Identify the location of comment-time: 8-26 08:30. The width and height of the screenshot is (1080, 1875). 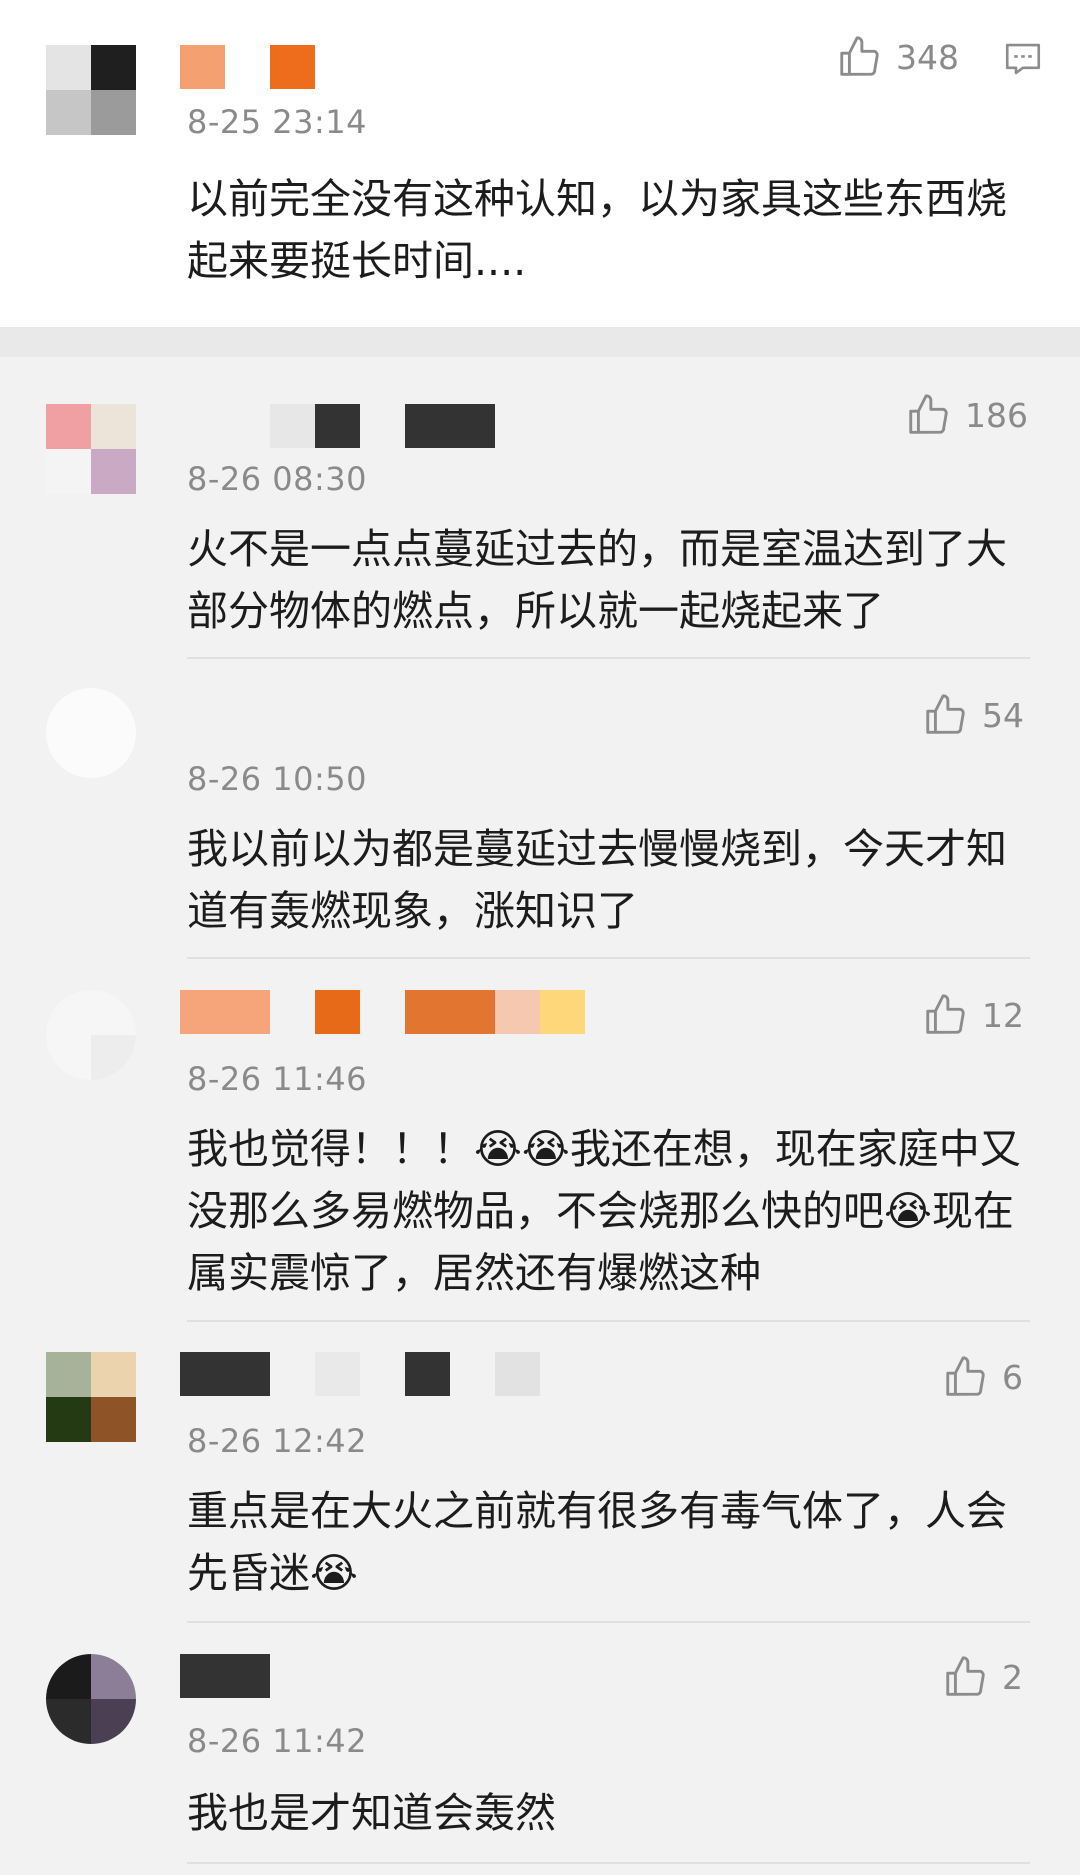
(277, 479).